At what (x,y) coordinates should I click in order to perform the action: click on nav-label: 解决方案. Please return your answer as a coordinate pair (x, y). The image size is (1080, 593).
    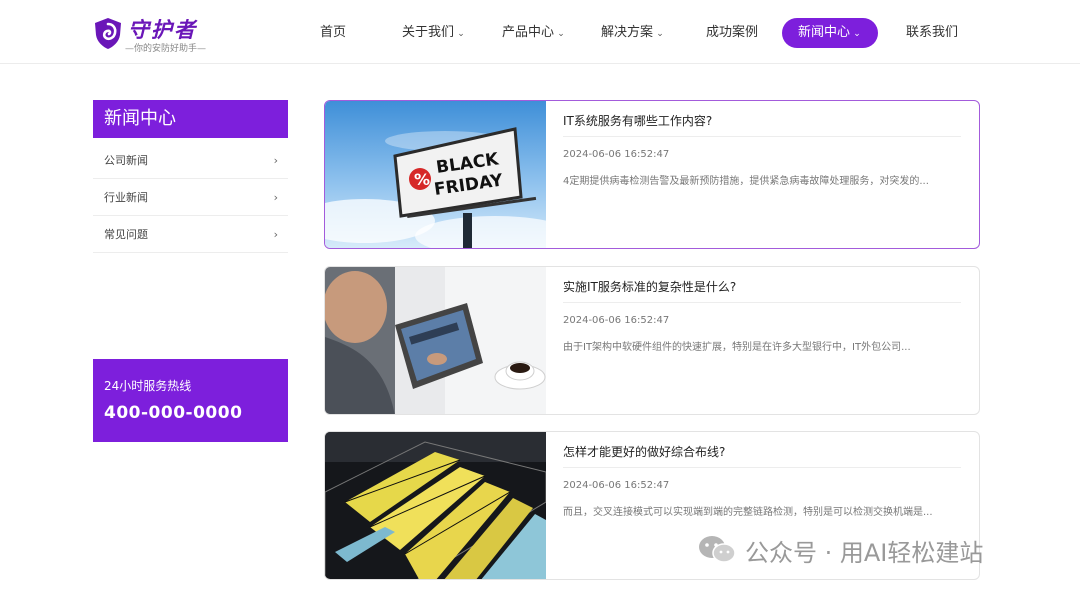
    Looking at the image, I should click on (627, 32).